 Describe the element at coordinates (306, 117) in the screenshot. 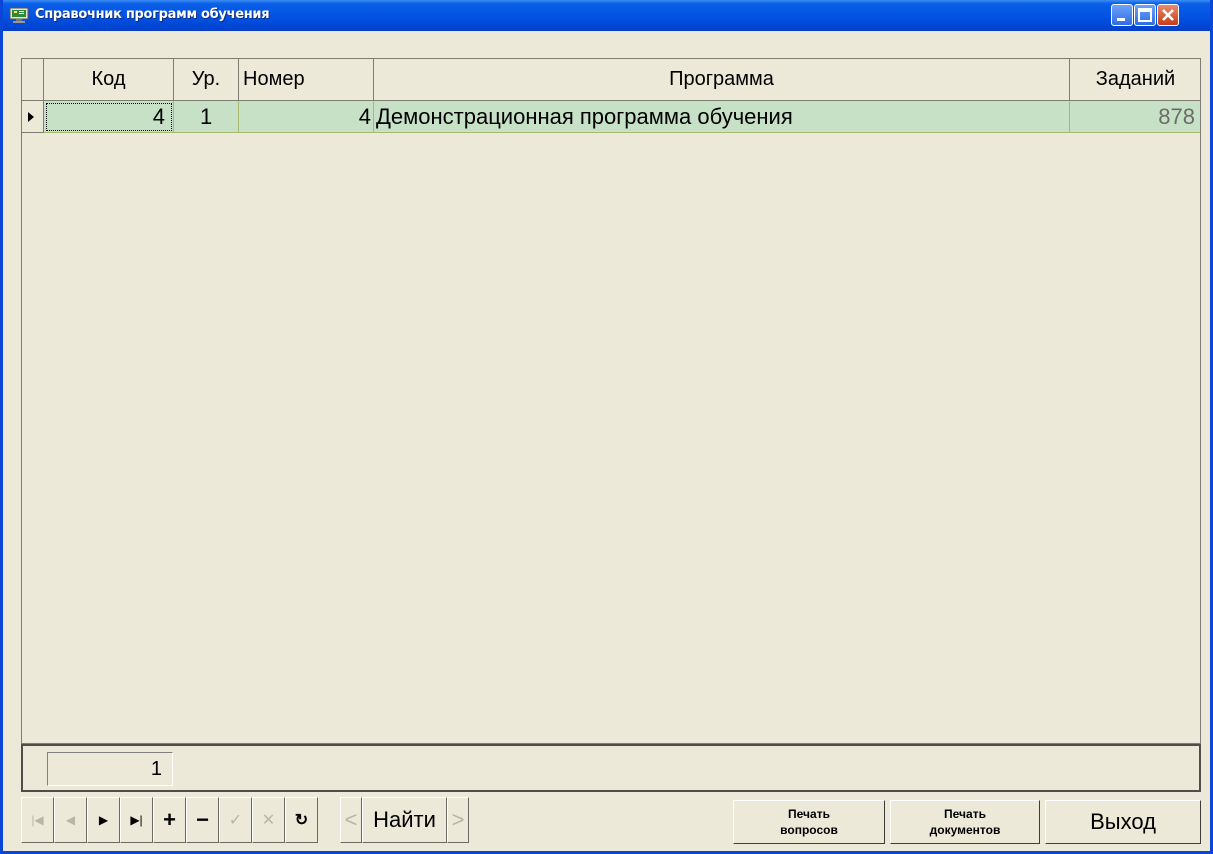

I see `cell-nomer-container: 4` at that location.